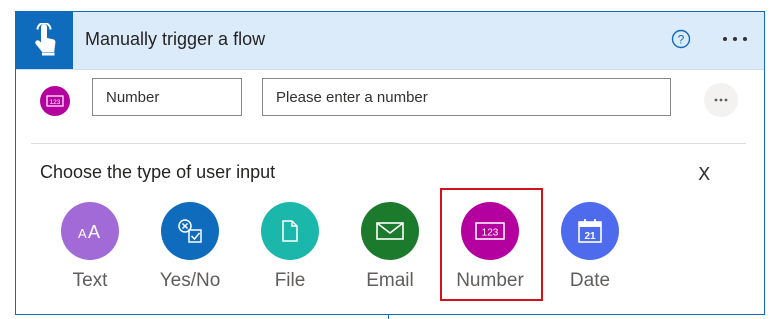 This screenshot has height=319, width=780. I want to click on email-icon, so click(390, 231).